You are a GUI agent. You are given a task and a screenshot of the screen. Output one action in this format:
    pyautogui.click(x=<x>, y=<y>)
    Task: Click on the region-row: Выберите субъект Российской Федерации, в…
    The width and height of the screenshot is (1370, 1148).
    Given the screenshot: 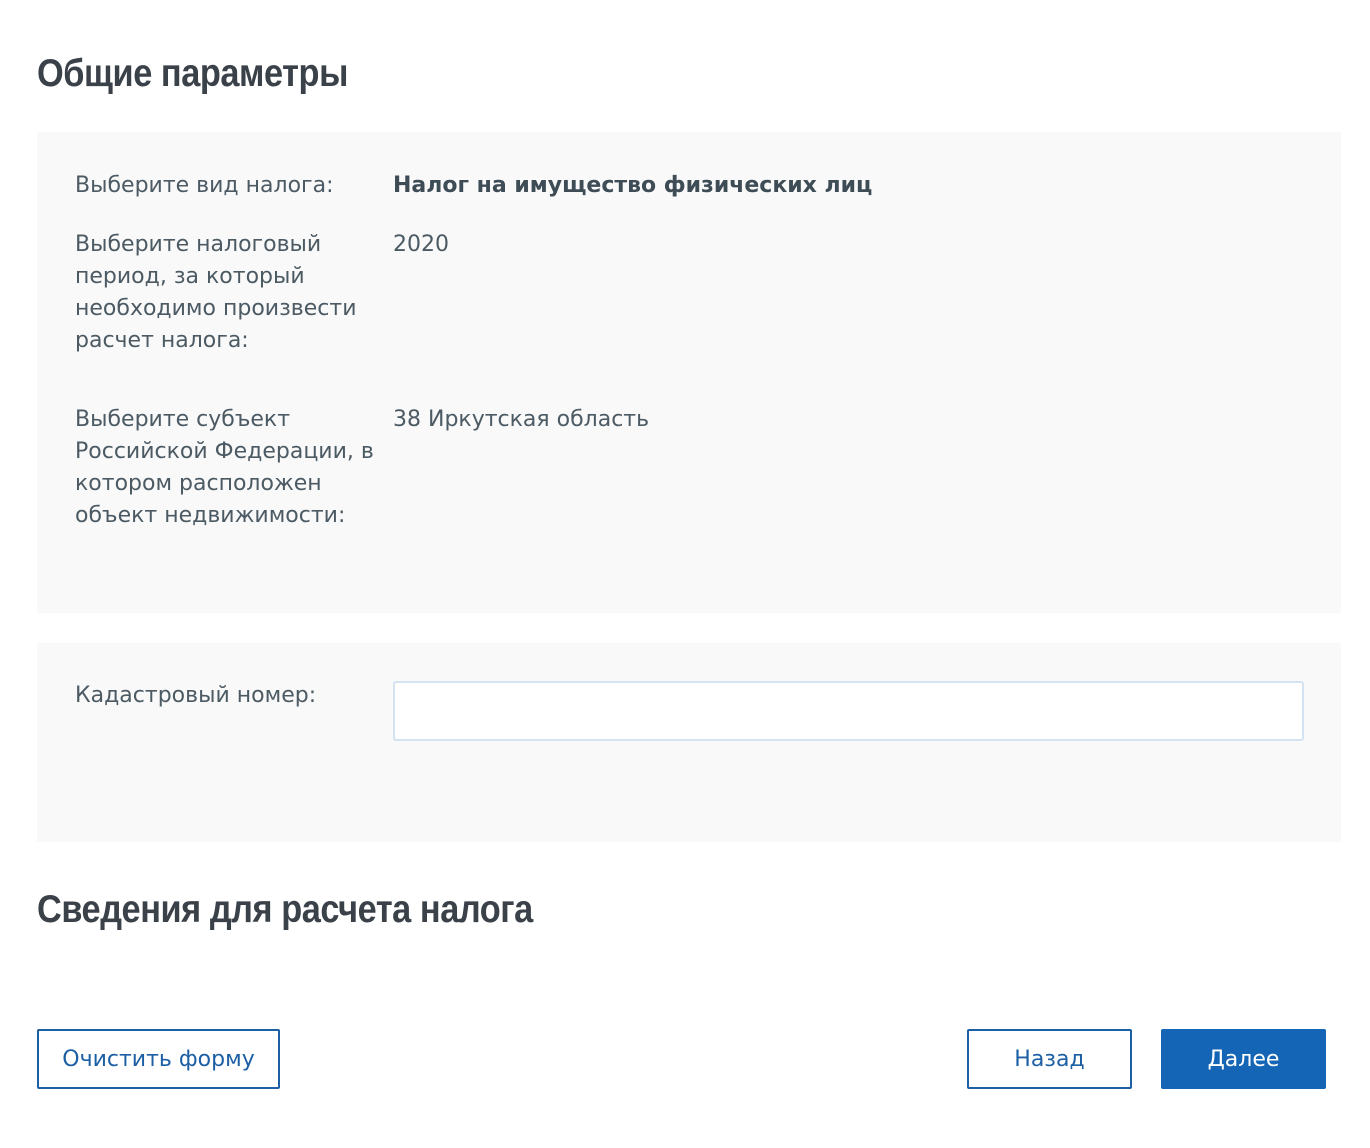 What is the action you would take?
    pyautogui.click(x=690, y=468)
    